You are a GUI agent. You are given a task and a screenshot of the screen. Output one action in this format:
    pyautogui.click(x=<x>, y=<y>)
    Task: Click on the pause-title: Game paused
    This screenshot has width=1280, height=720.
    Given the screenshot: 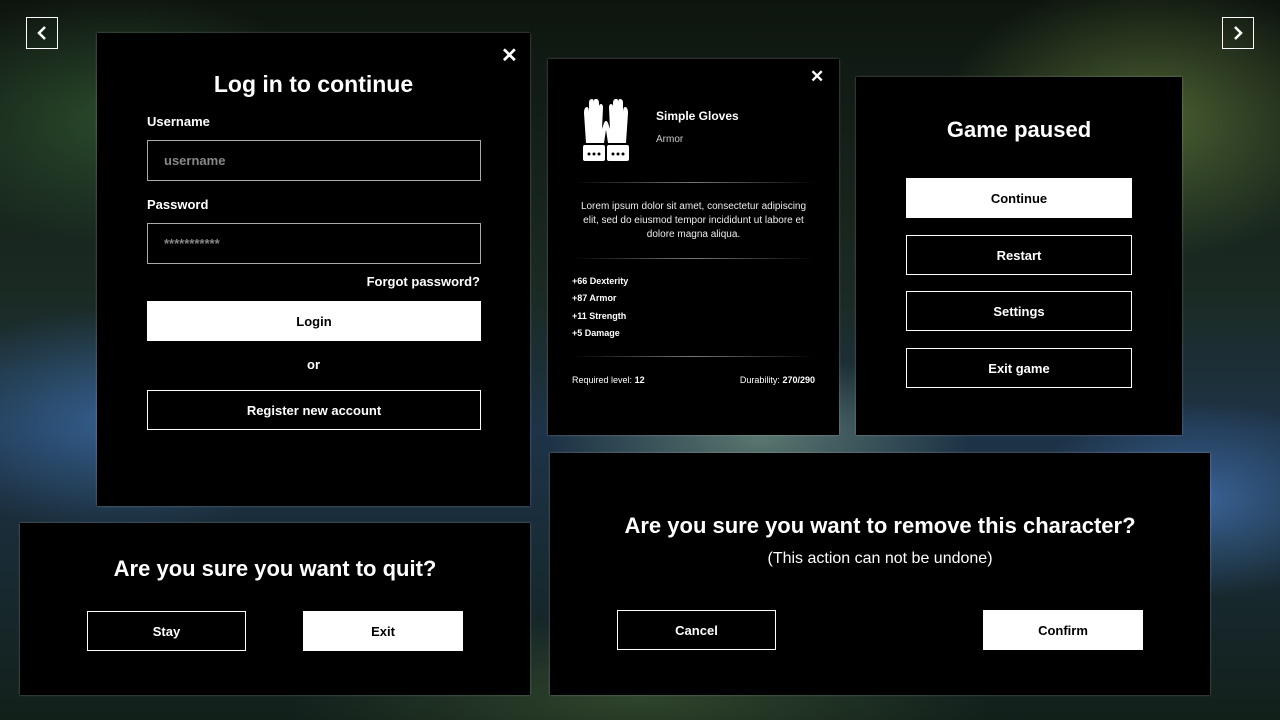 What is the action you would take?
    pyautogui.click(x=1019, y=129)
    